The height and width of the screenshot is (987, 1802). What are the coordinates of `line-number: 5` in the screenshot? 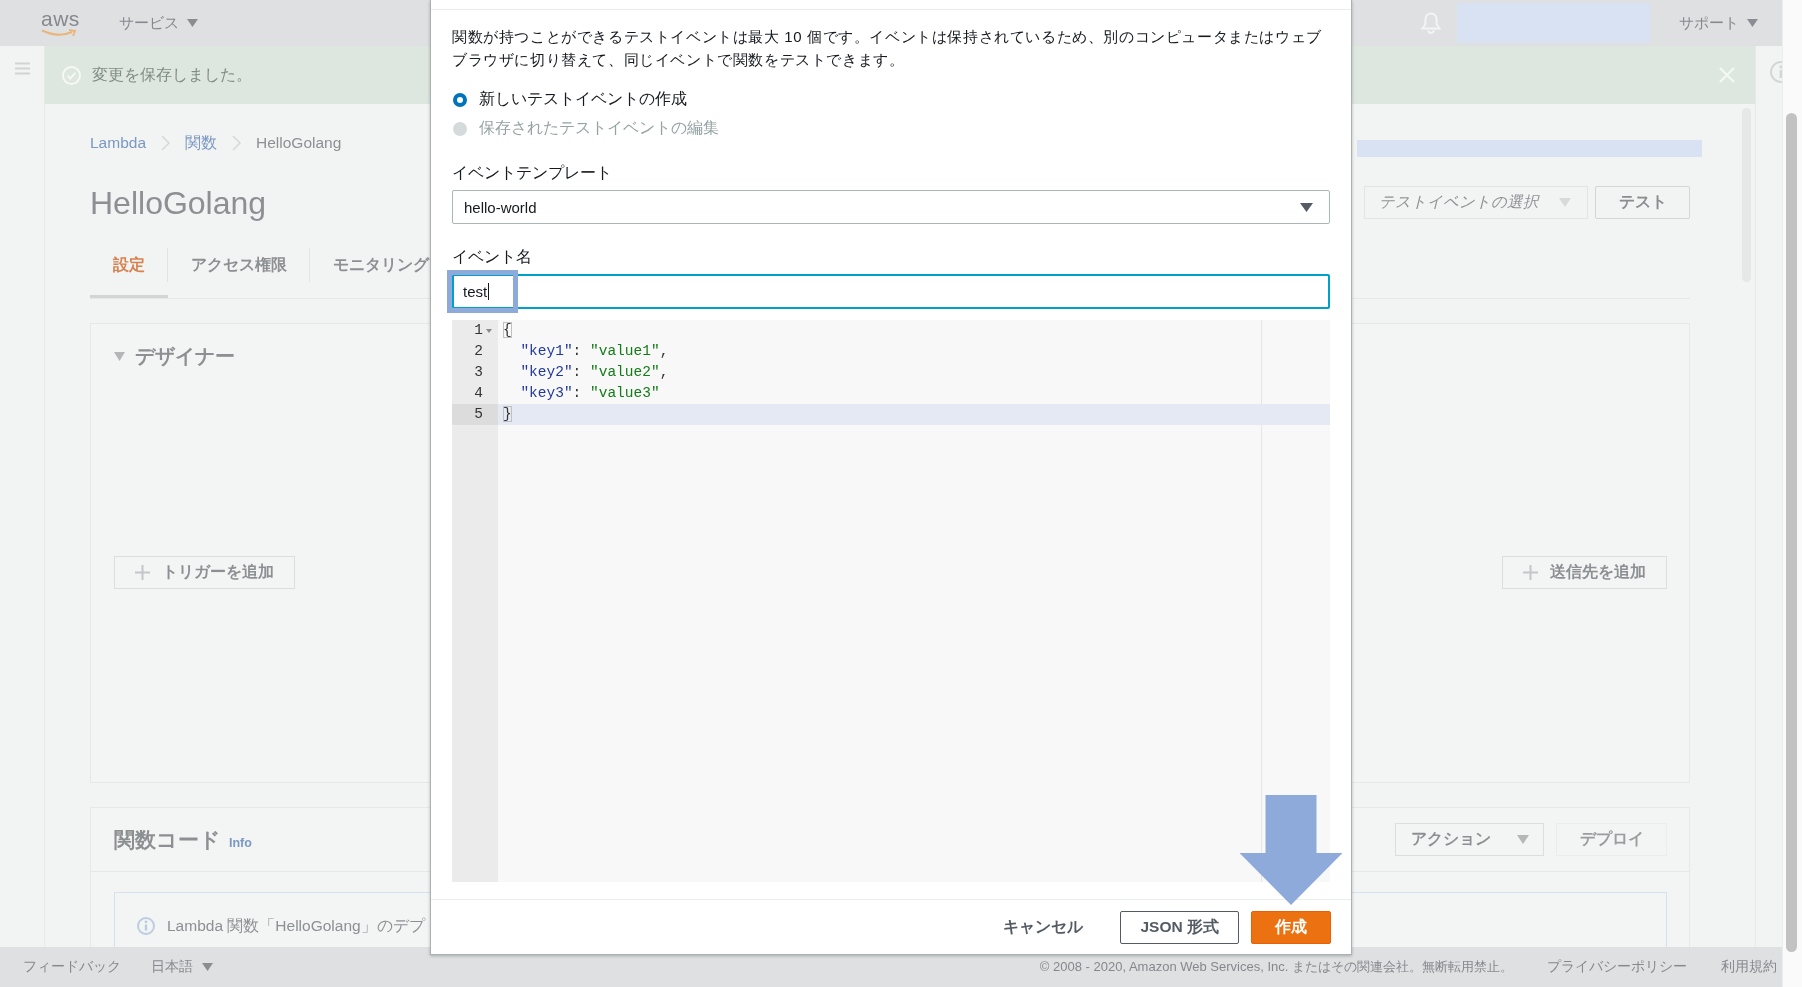 It's located at (478, 414).